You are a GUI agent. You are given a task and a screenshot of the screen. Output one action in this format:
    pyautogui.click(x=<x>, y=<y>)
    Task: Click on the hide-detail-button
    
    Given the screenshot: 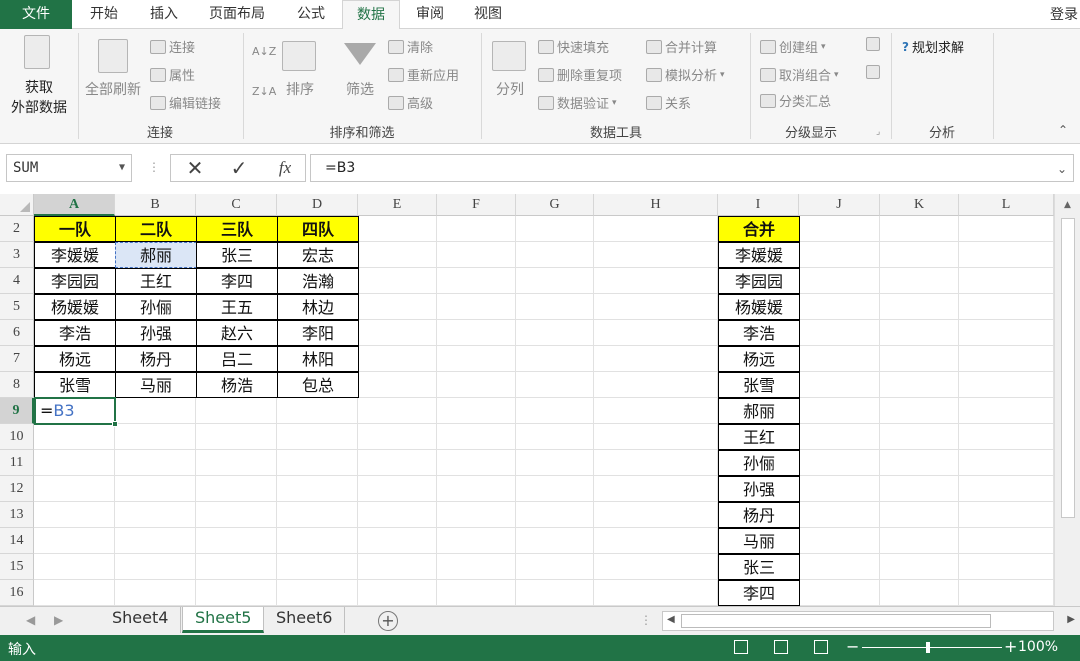 What is the action you would take?
    pyautogui.click(x=873, y=72)
    